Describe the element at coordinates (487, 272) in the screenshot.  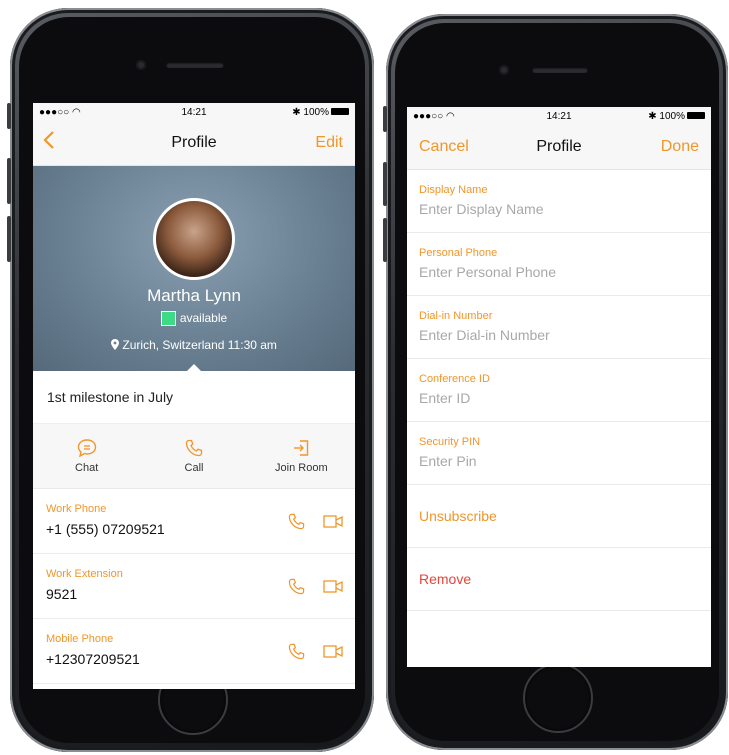
I see `personal-phone-input: Enter Personal Phone` at that location.